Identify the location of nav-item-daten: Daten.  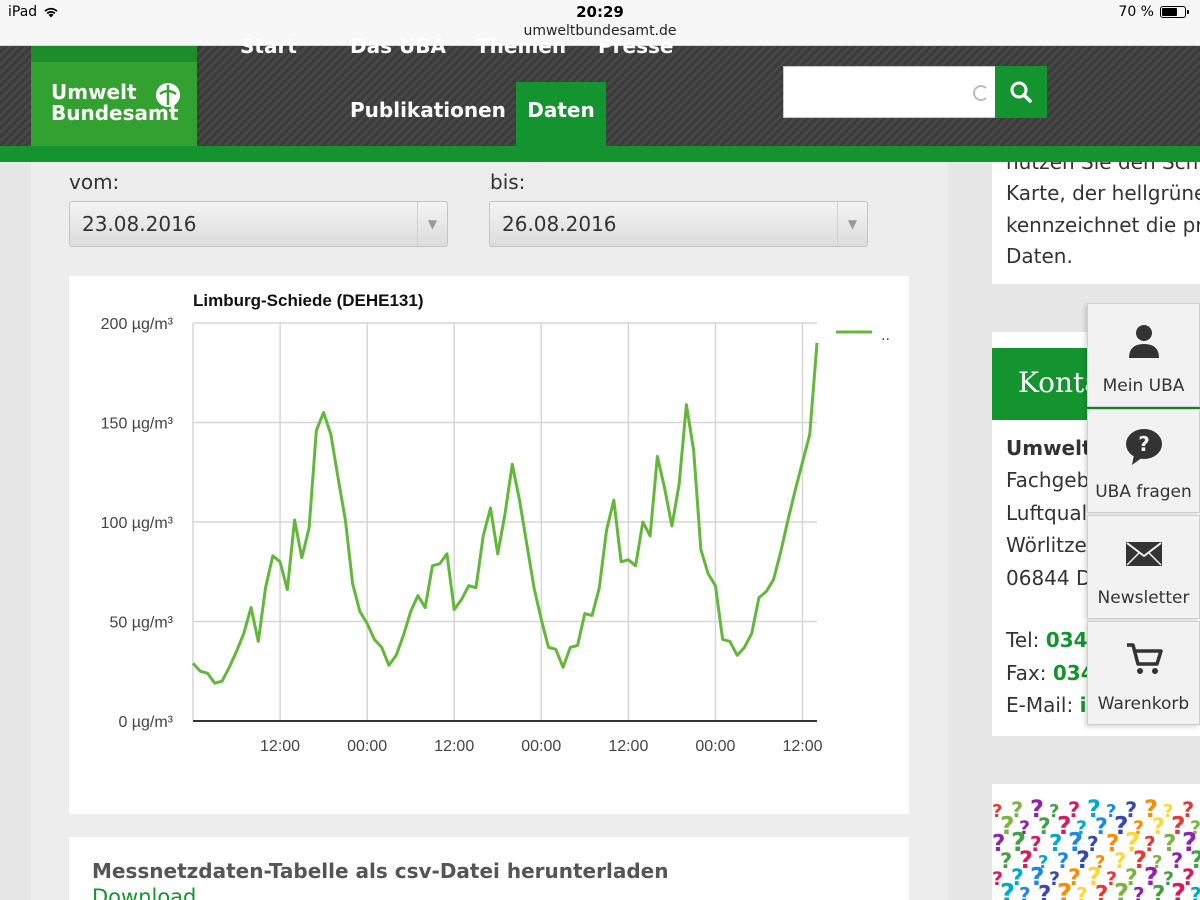
(561, 114).